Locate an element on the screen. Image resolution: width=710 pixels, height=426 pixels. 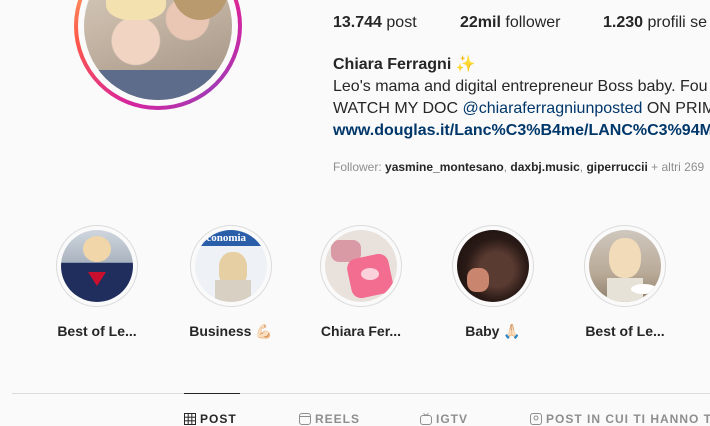
following-stat: 1.230 profili se is located at coordinates (655, 23).